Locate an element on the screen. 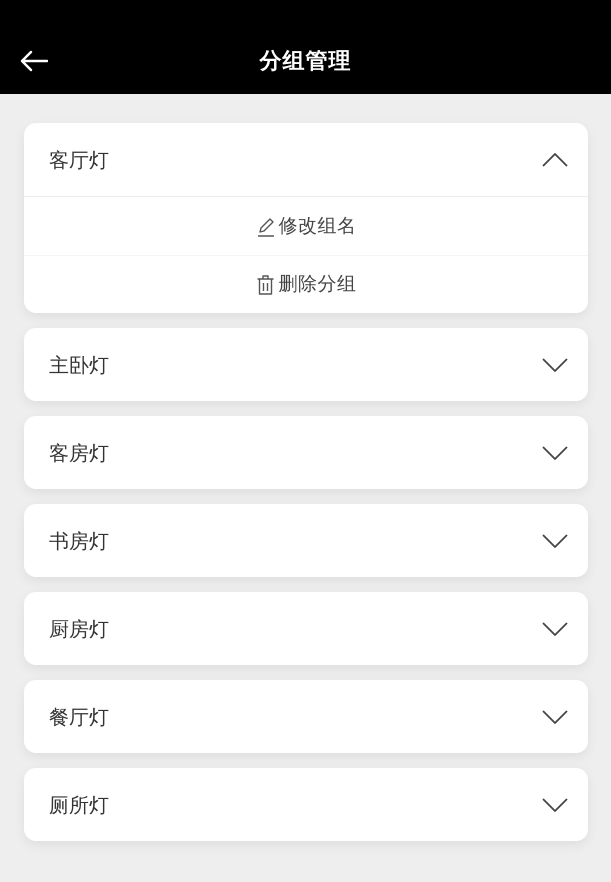  arrow-left-icon is located at coordinates (34, 61).